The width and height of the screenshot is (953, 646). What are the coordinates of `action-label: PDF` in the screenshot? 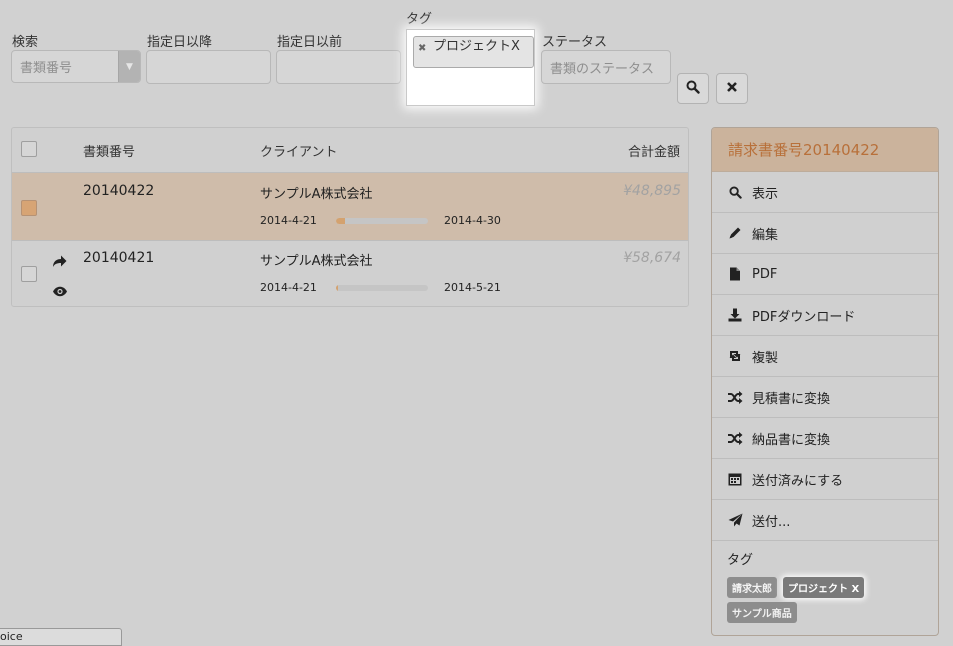 It's located at (765, 274).